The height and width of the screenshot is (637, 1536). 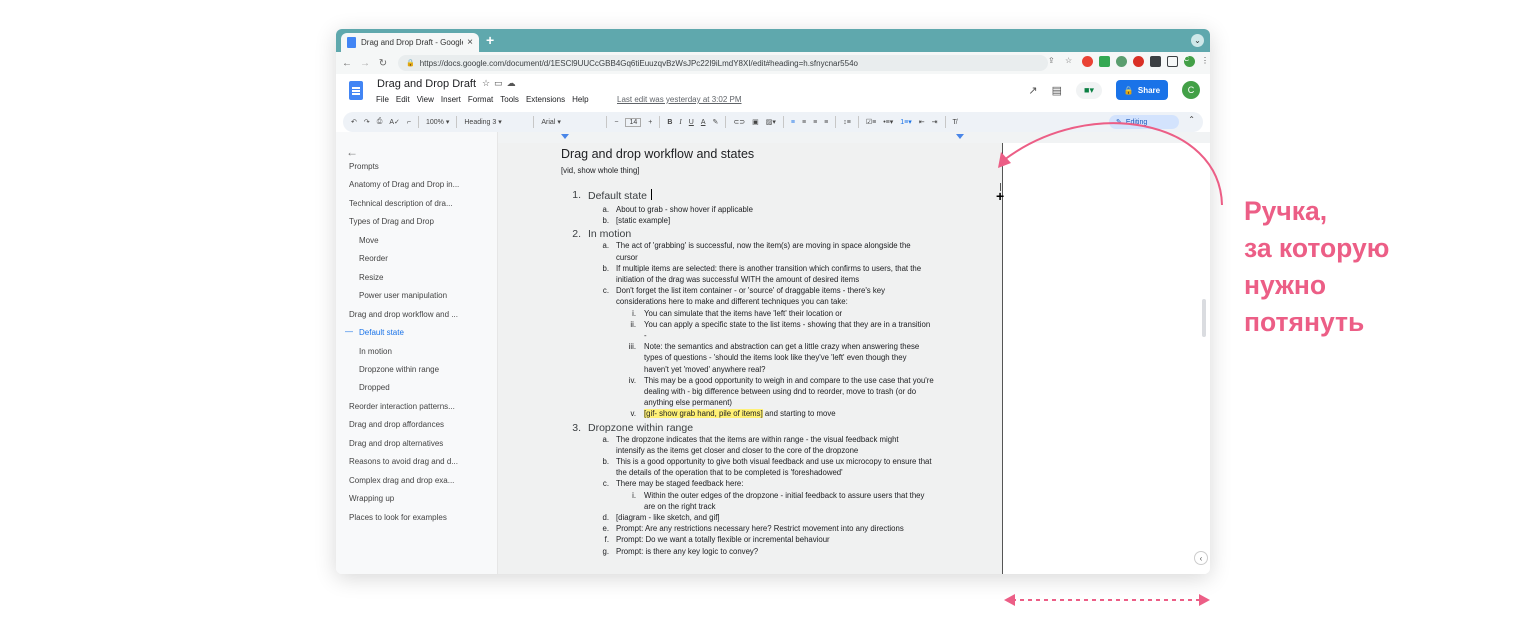 What do you see at coordinates (1155, 61) in the screenshot?
I see `puzzle-icon` at bounding box center [1155, 61].